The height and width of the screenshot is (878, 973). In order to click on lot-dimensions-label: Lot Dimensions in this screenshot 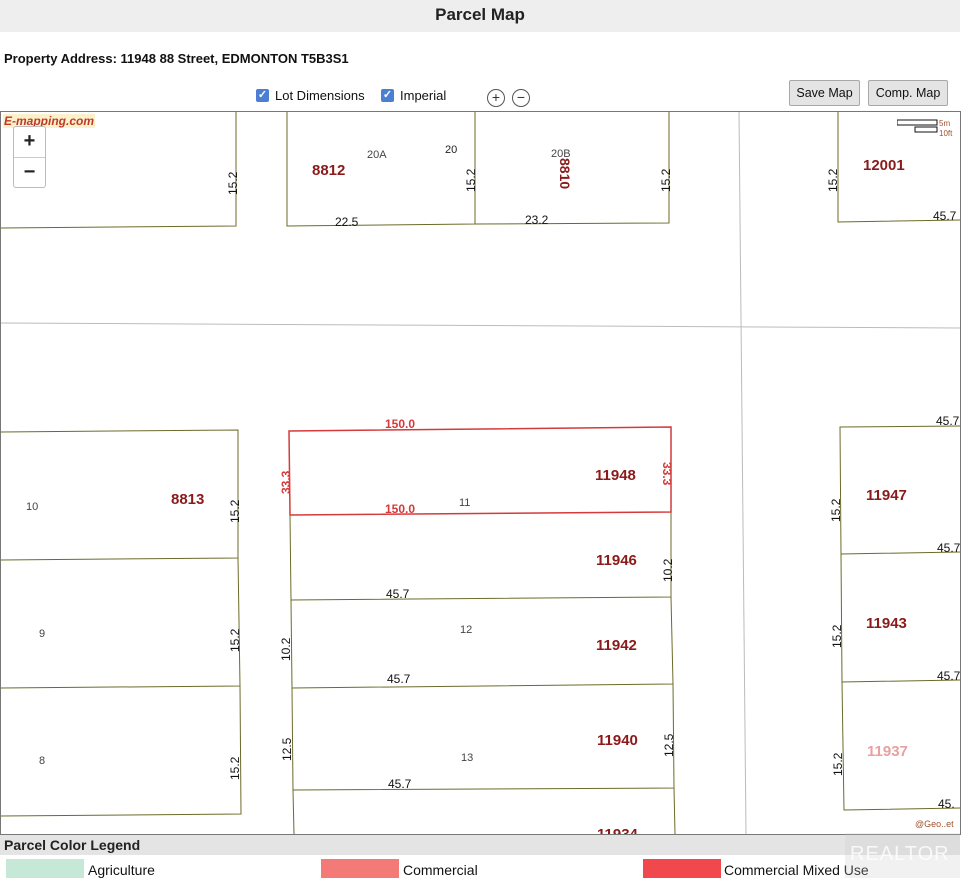, I will do `click(320, 95)`.